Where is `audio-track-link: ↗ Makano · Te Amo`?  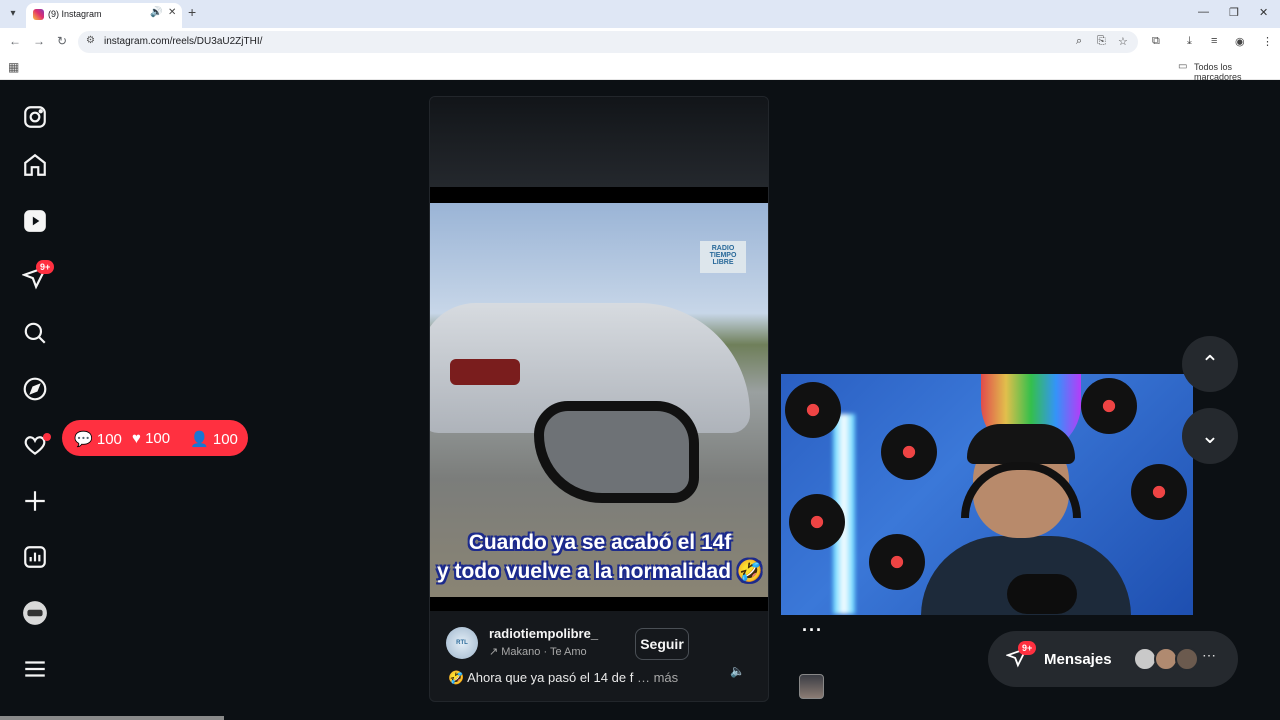
audio-track-link: ↗ Makano · Te Amo is located at coordinates (538, 651).